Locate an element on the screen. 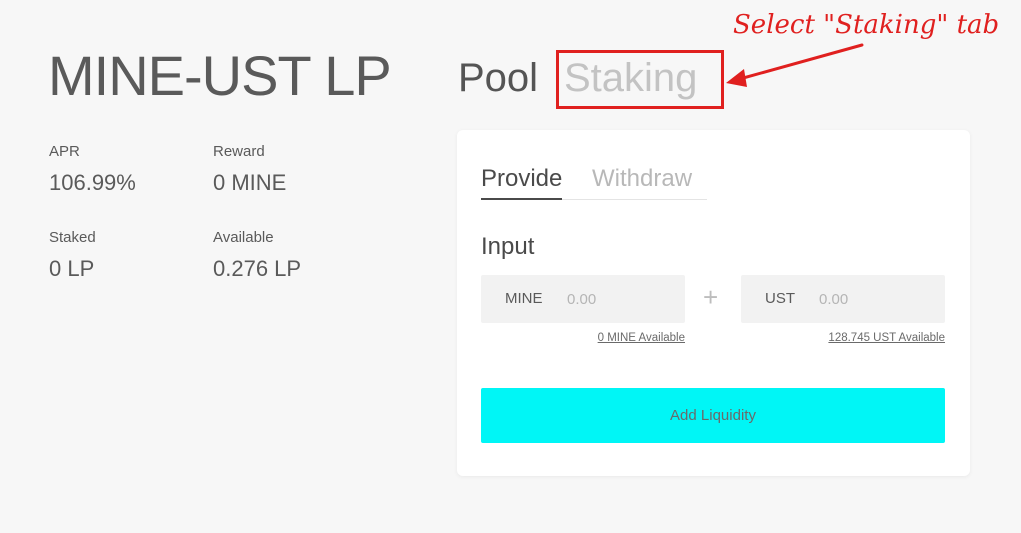 The width and height of the screenshot is (1021, 533). stat-apr: APR 106.99% is located at coordinates (92, 169).